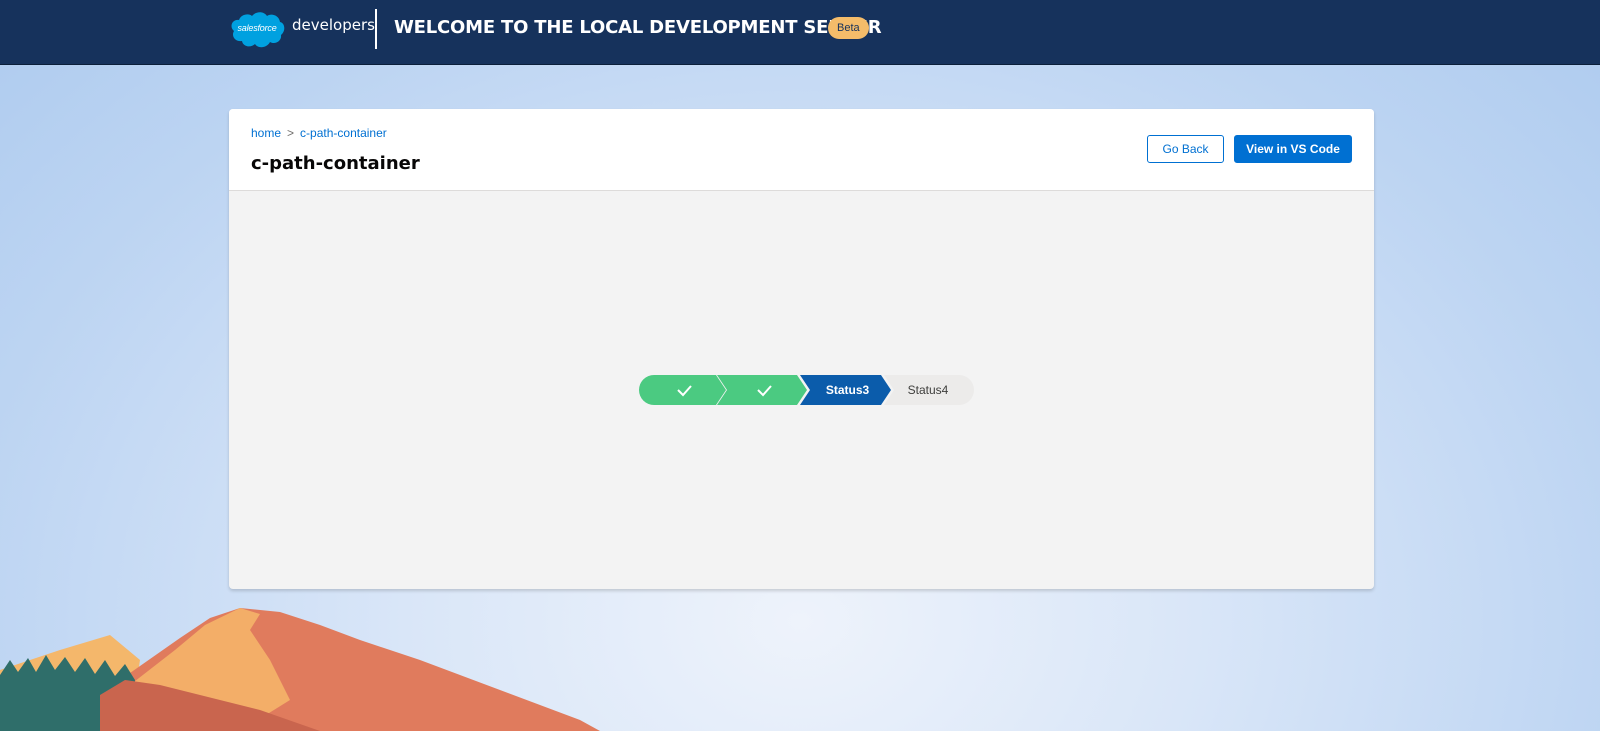 This screenshot has height=731, width=1600. What do you see at coordinates (266, 133) in the screenshot?
I see `breadcrumb-home-link: home` at bounding box center [266, 133].